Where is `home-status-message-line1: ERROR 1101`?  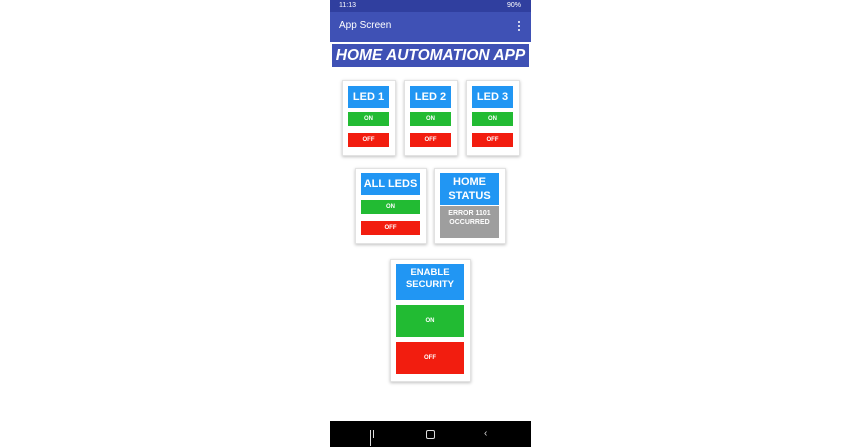
home-status-message-line1: ERROR 1101 is located at coordinates (469, 213).